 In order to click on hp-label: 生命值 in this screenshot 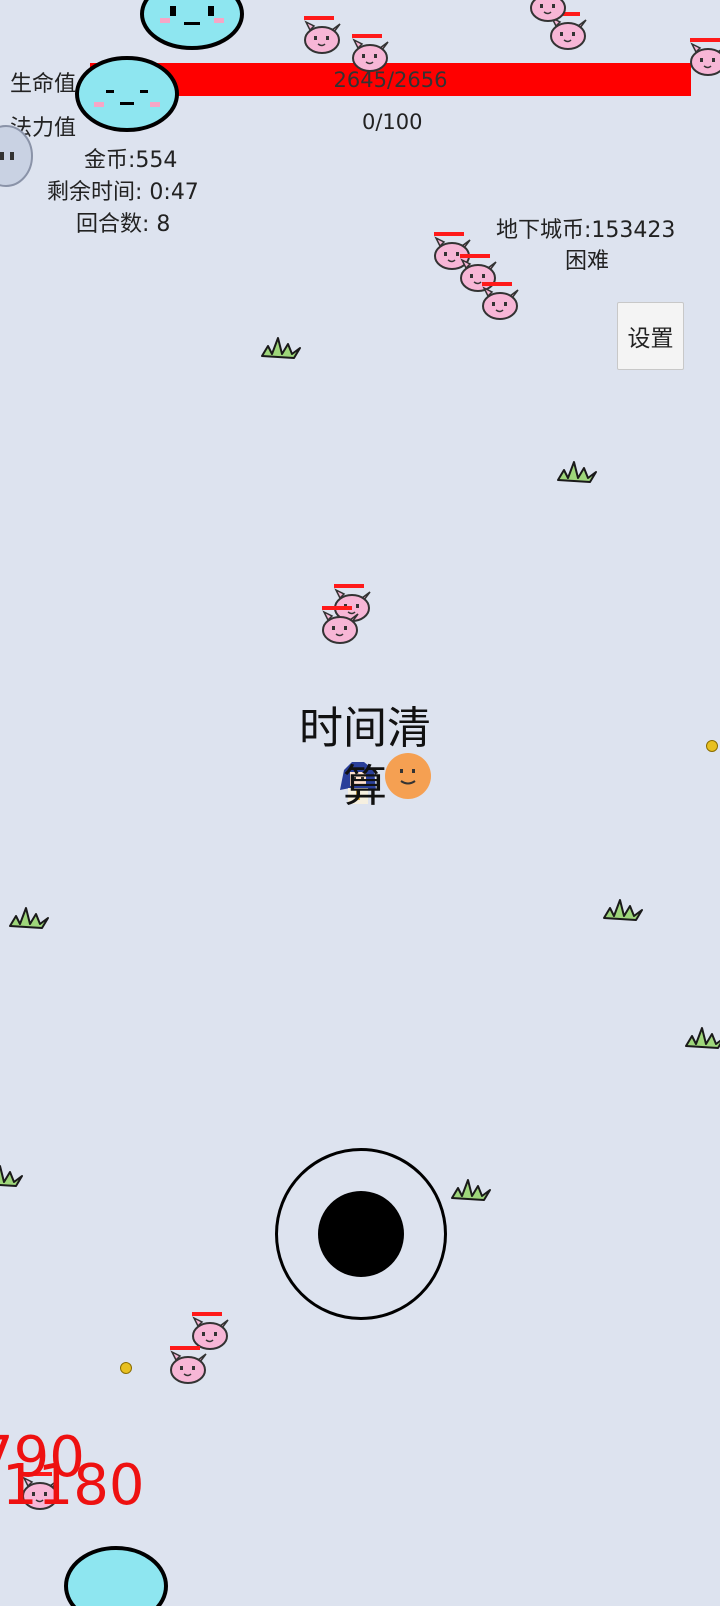, I will do `click(43, 84)`.